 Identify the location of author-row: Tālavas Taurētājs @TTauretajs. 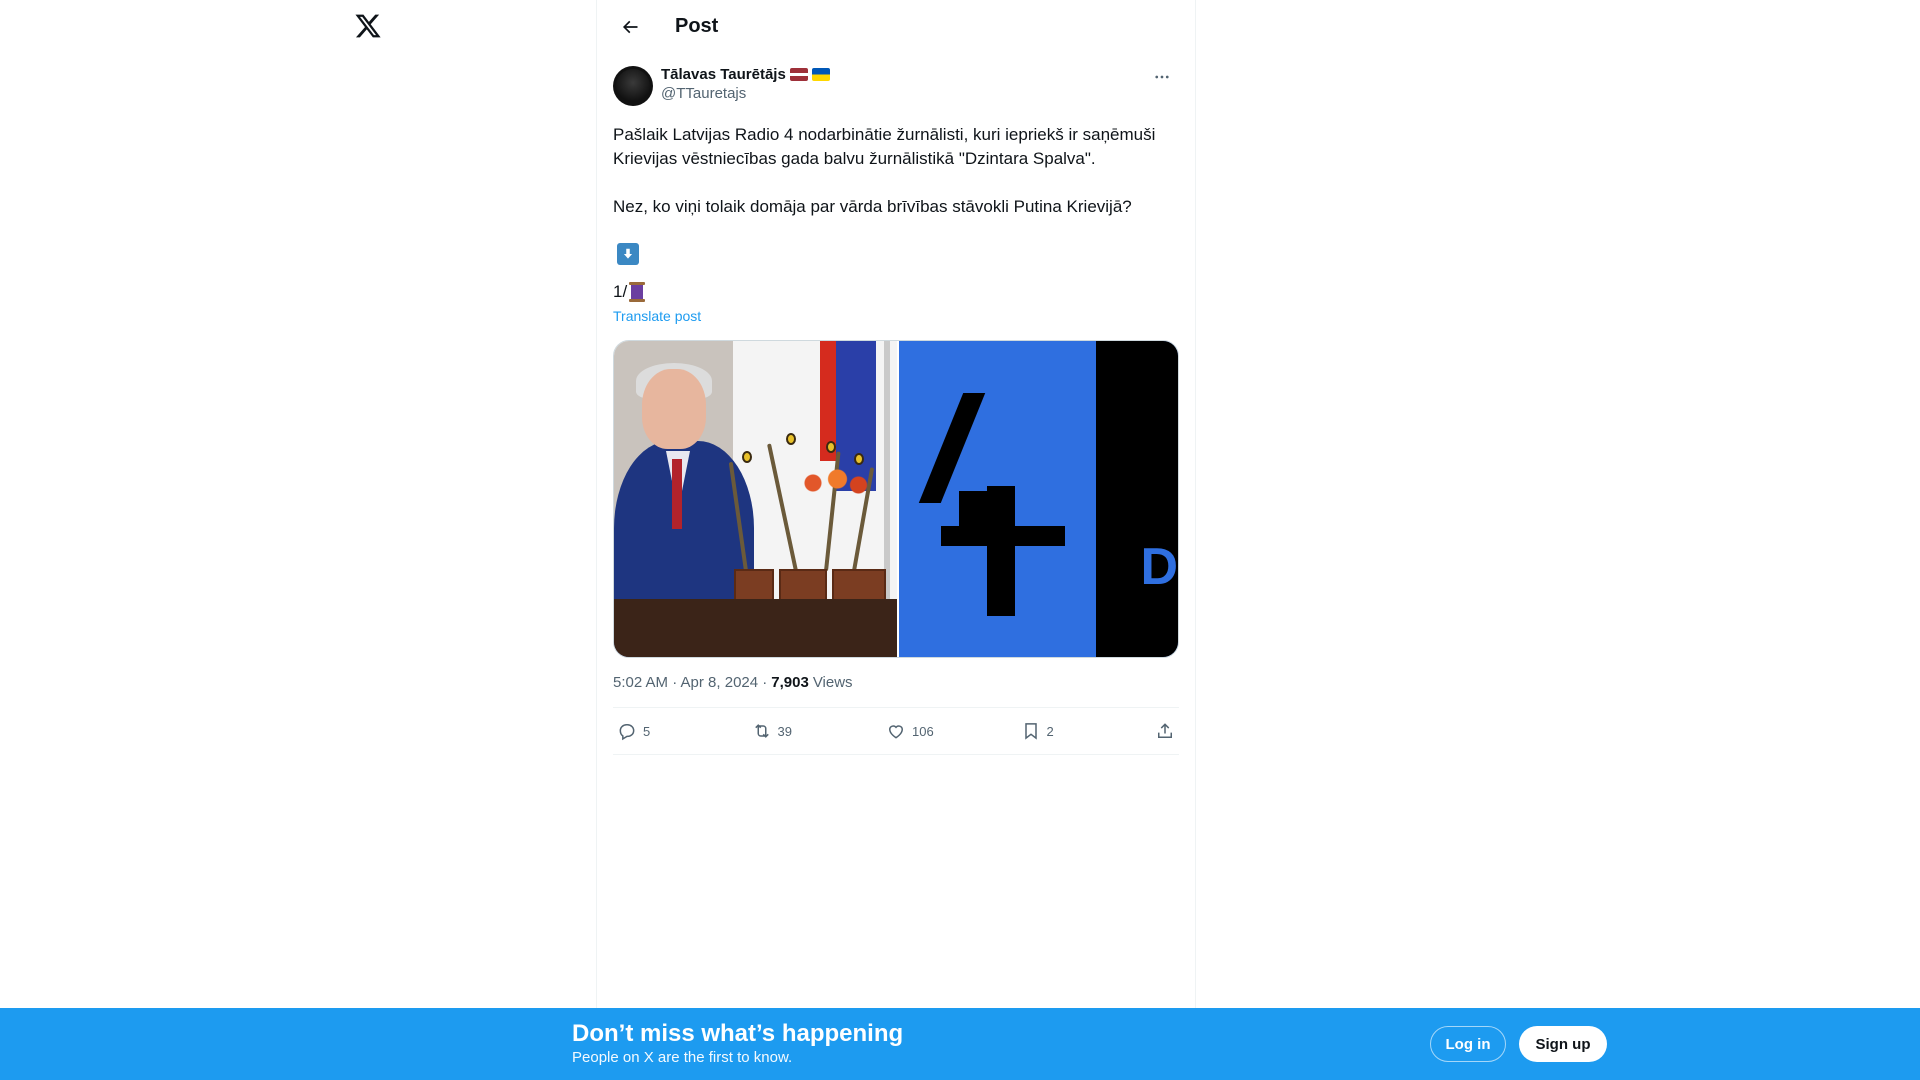
(896, 87).